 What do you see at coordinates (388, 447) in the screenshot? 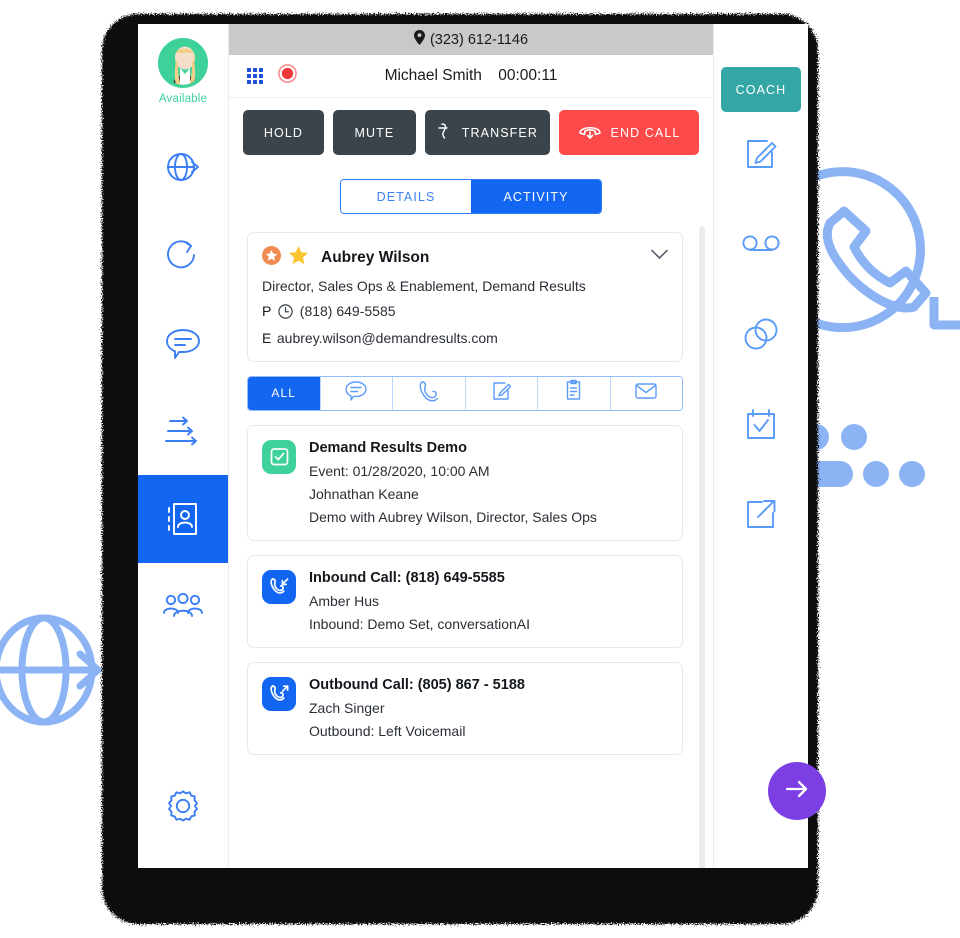
I see `activity-title: Demand Results Demo` at bounding box center [388, 447].